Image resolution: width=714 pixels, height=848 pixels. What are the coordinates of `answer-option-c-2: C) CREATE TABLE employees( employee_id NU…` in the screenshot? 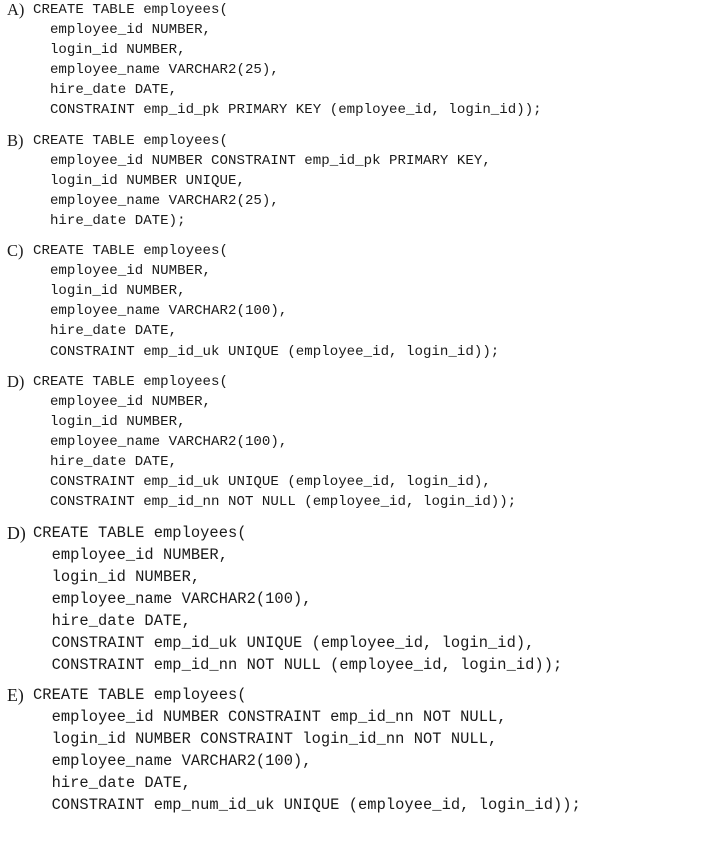 It's located at (357, 301).